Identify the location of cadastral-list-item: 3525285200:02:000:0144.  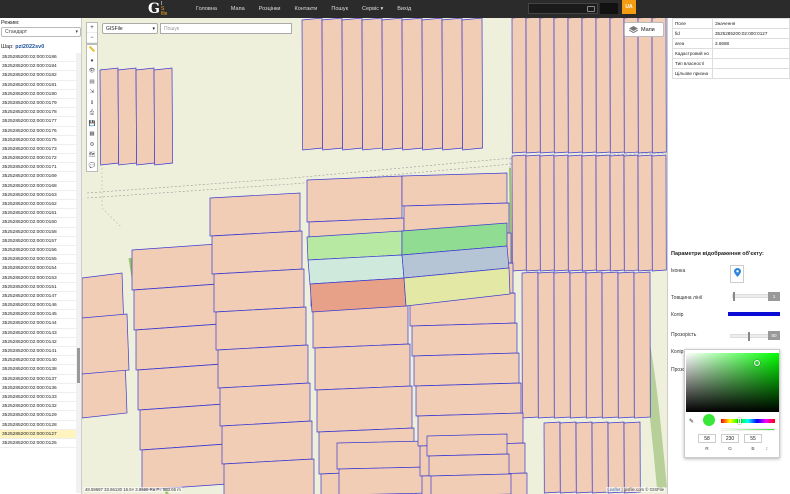
(38, 324).